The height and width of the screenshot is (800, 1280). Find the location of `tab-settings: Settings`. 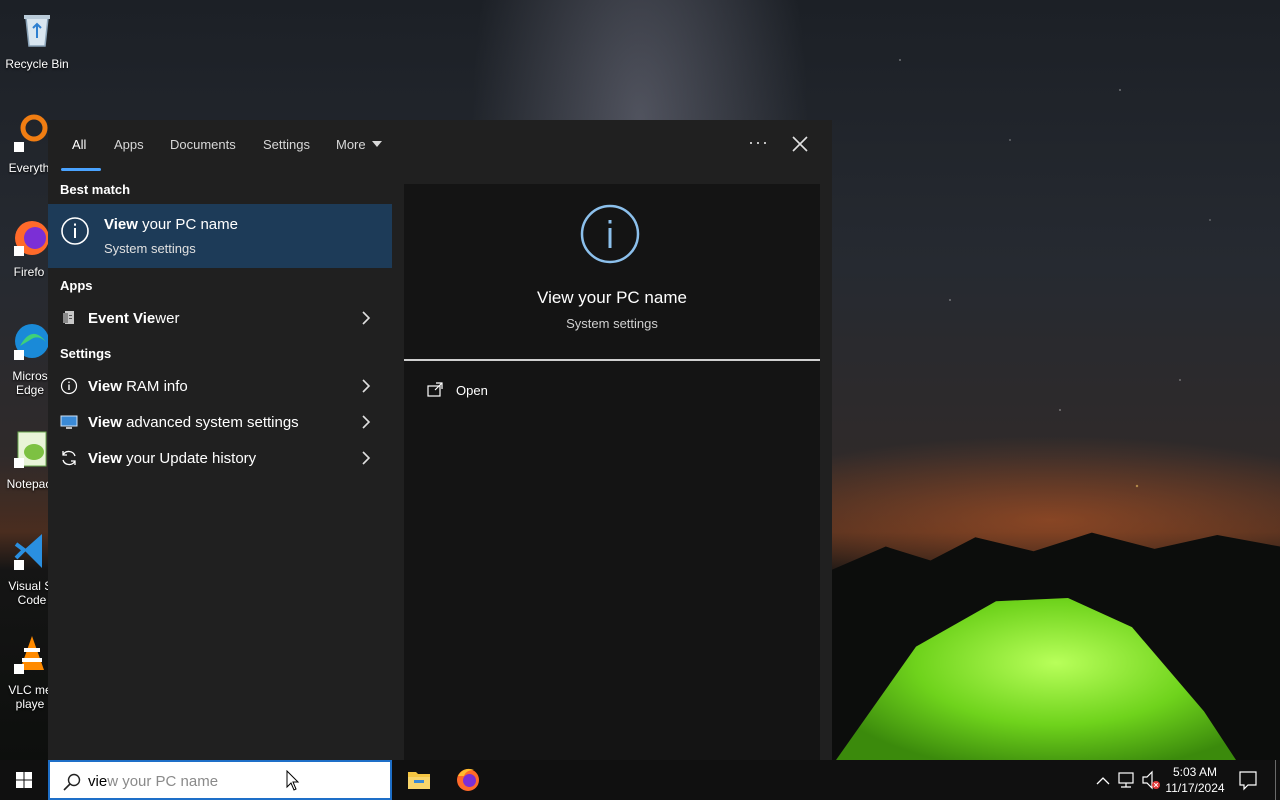

tab-settings: Settings is located at coordinates (286, 144).